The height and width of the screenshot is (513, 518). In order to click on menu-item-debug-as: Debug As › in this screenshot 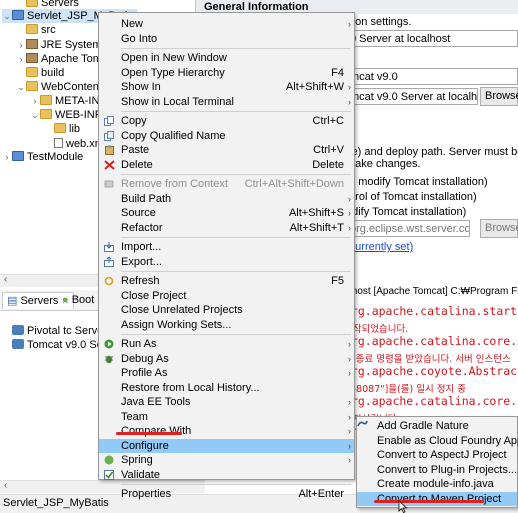, I will do `click(226, 359)`.